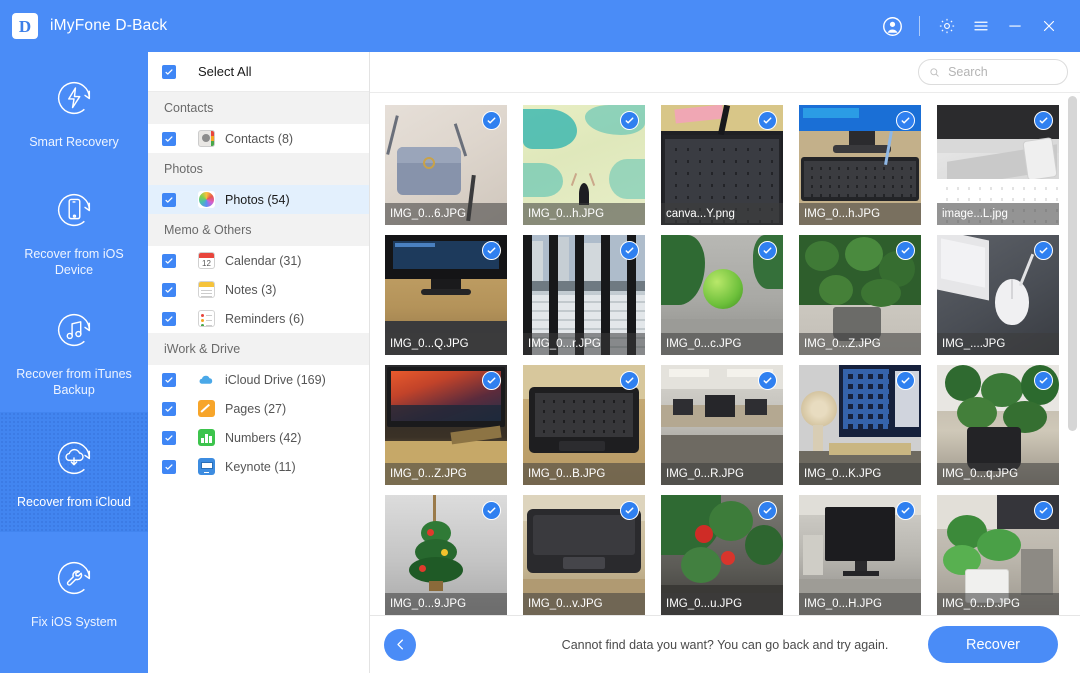 Image resolution: width=1080 pixels, height=673 pixels. Describe the element at coordinates (1049, 26) in the screenshot. I see `close-icon` at that location.